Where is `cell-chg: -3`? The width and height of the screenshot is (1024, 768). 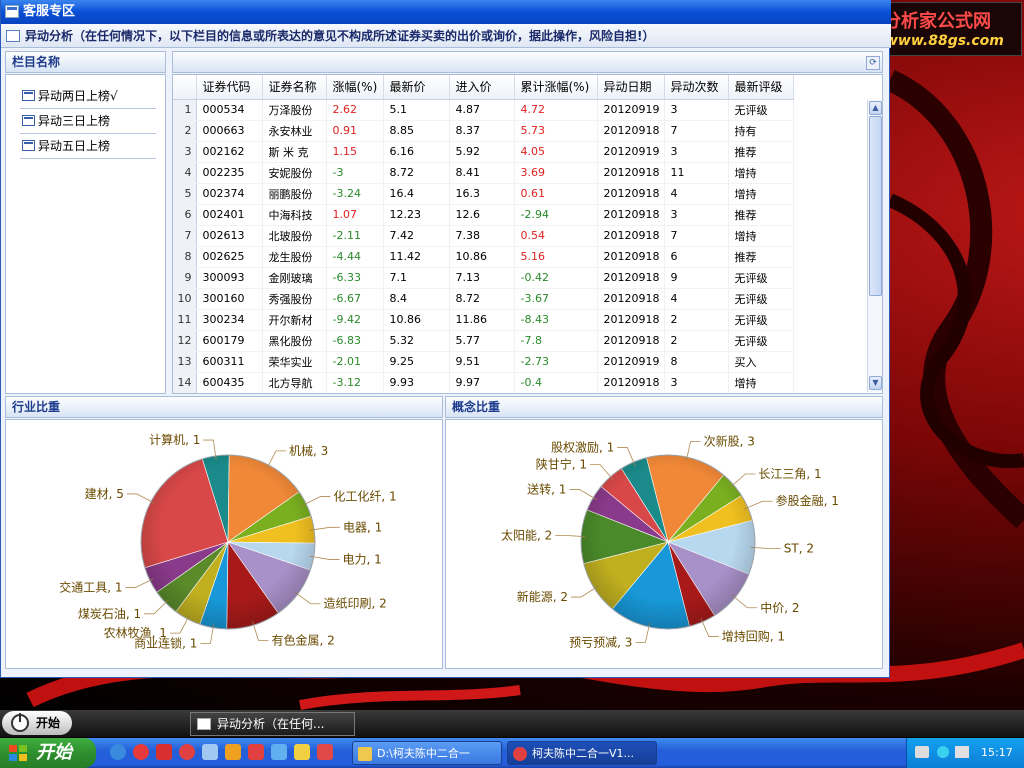 cell-chg: -3 is located at coordinates (355, 173).